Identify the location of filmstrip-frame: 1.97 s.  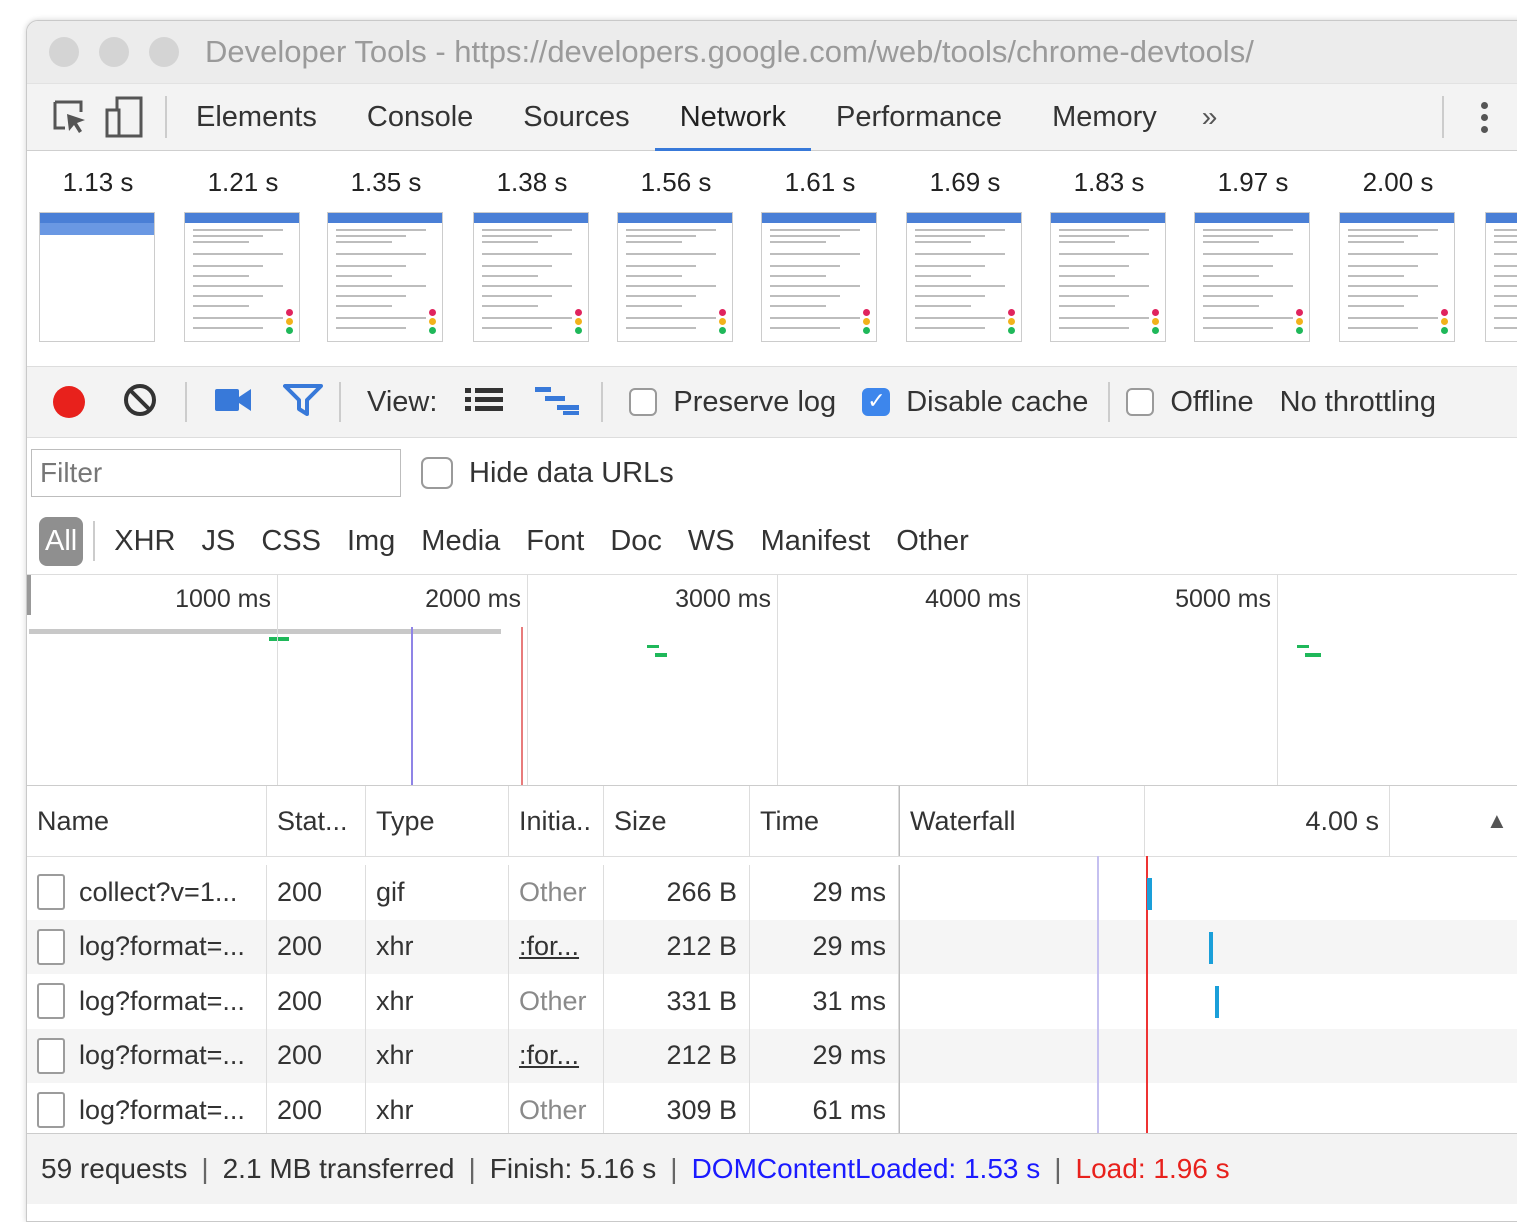
(1253, 254).